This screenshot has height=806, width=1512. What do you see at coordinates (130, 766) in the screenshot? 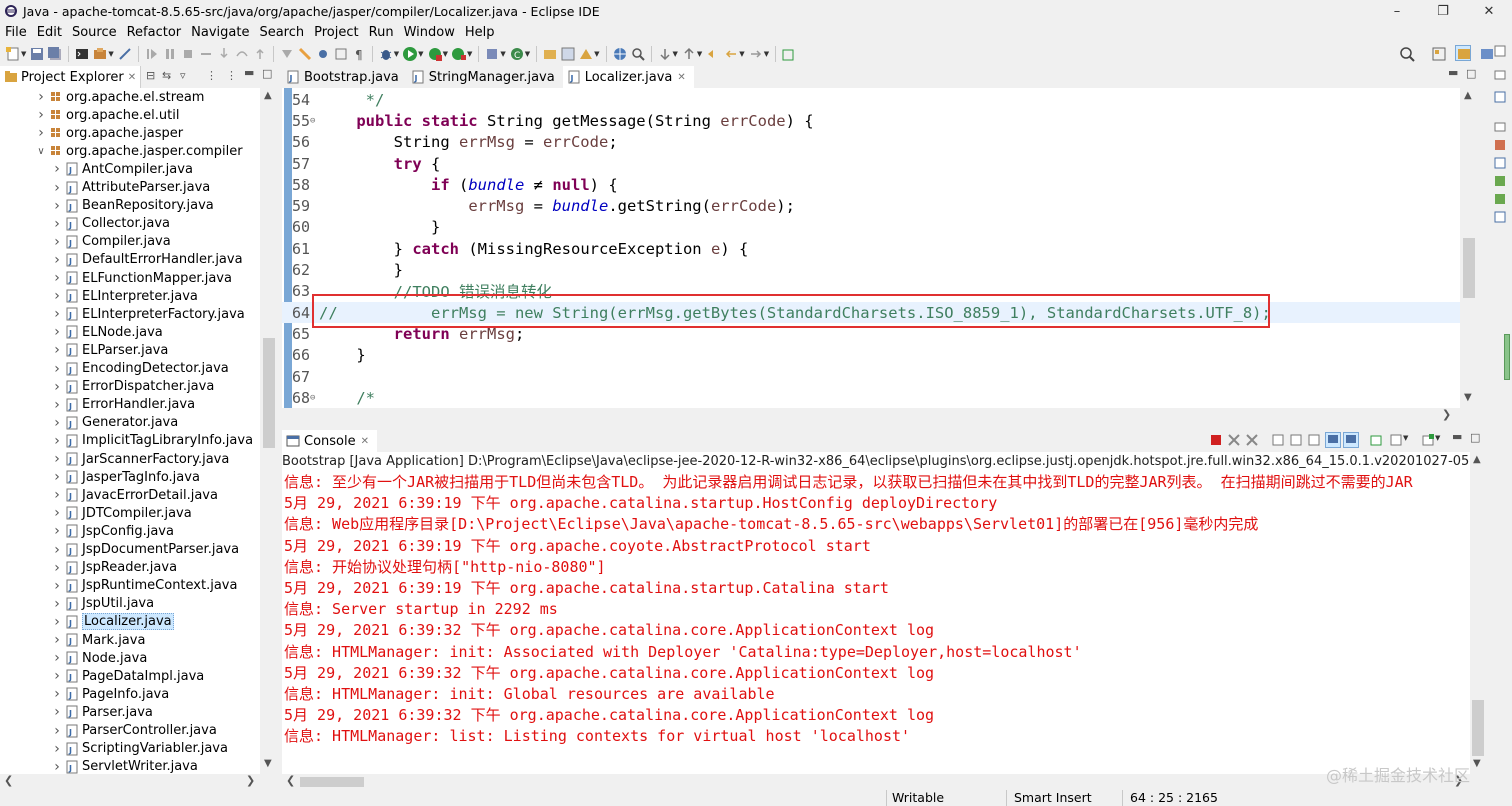
I see `tree-file-item: › J ServletWriter.java` at bounding box center [130, 766].